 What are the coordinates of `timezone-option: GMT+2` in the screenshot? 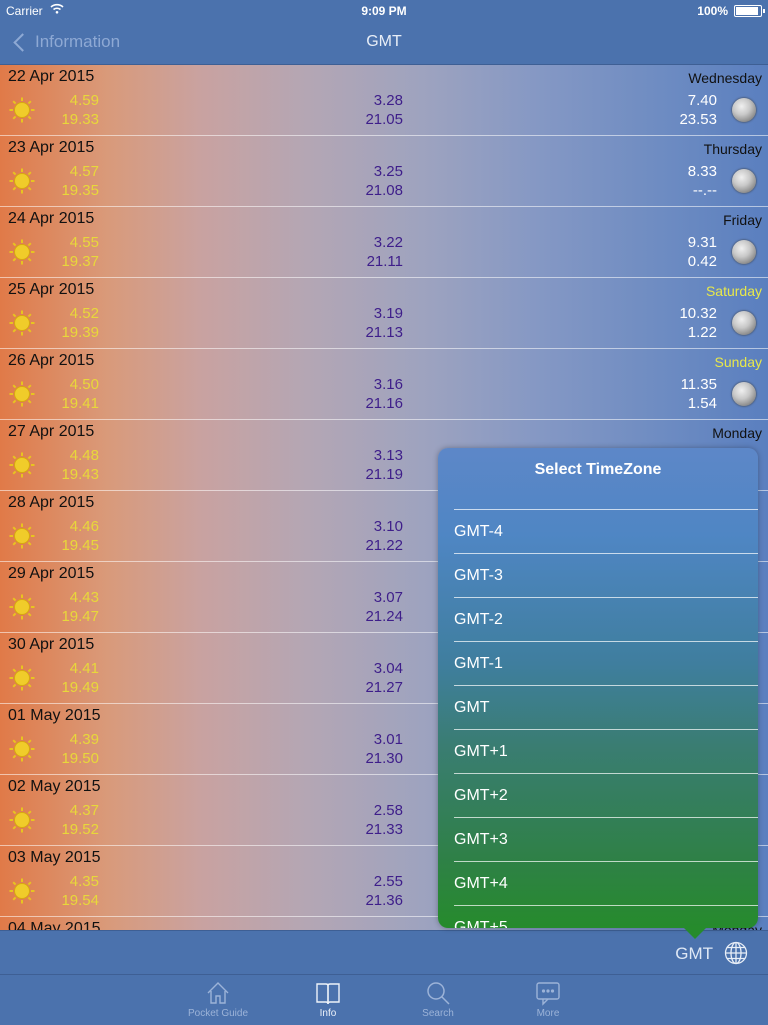 It's located at (606, 796).